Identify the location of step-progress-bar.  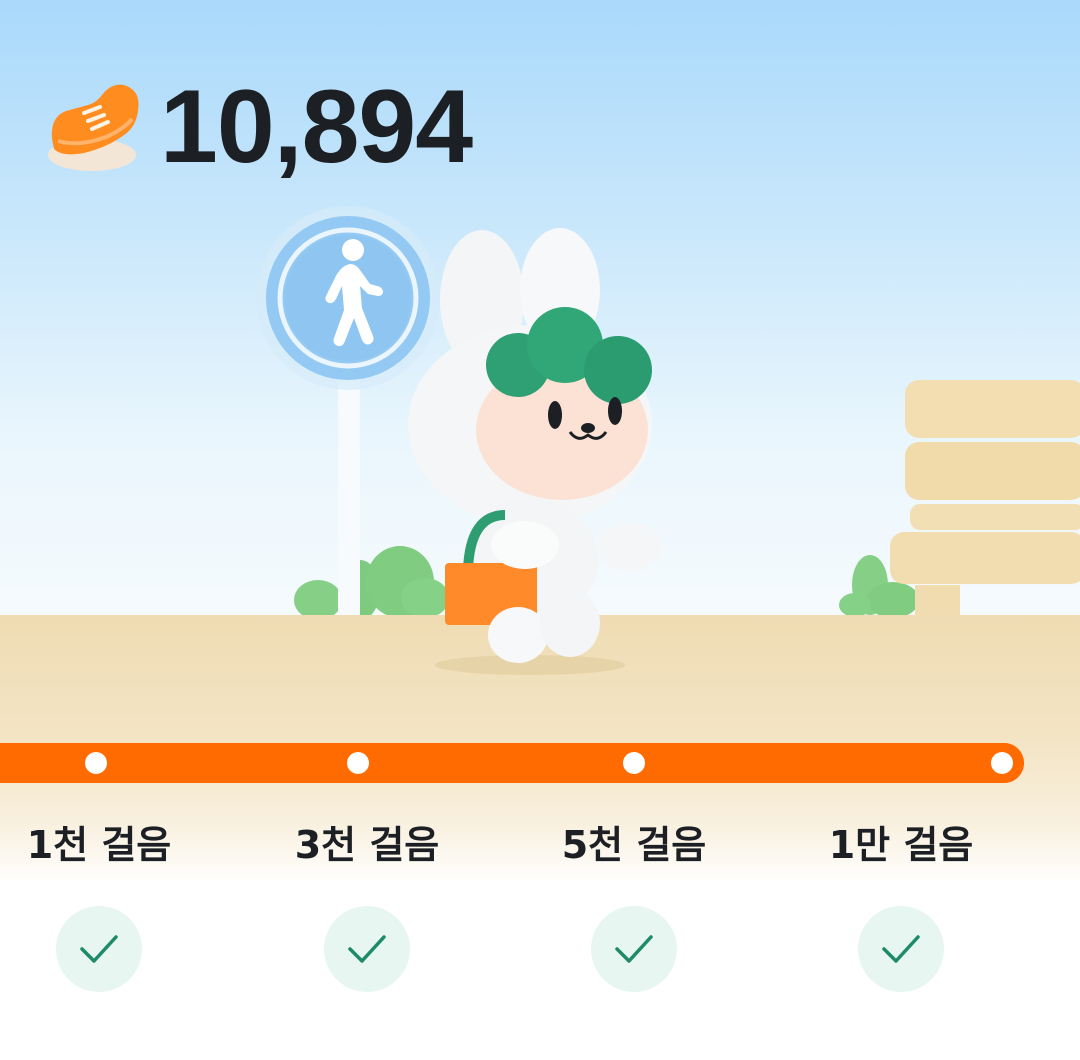
(512, 763).